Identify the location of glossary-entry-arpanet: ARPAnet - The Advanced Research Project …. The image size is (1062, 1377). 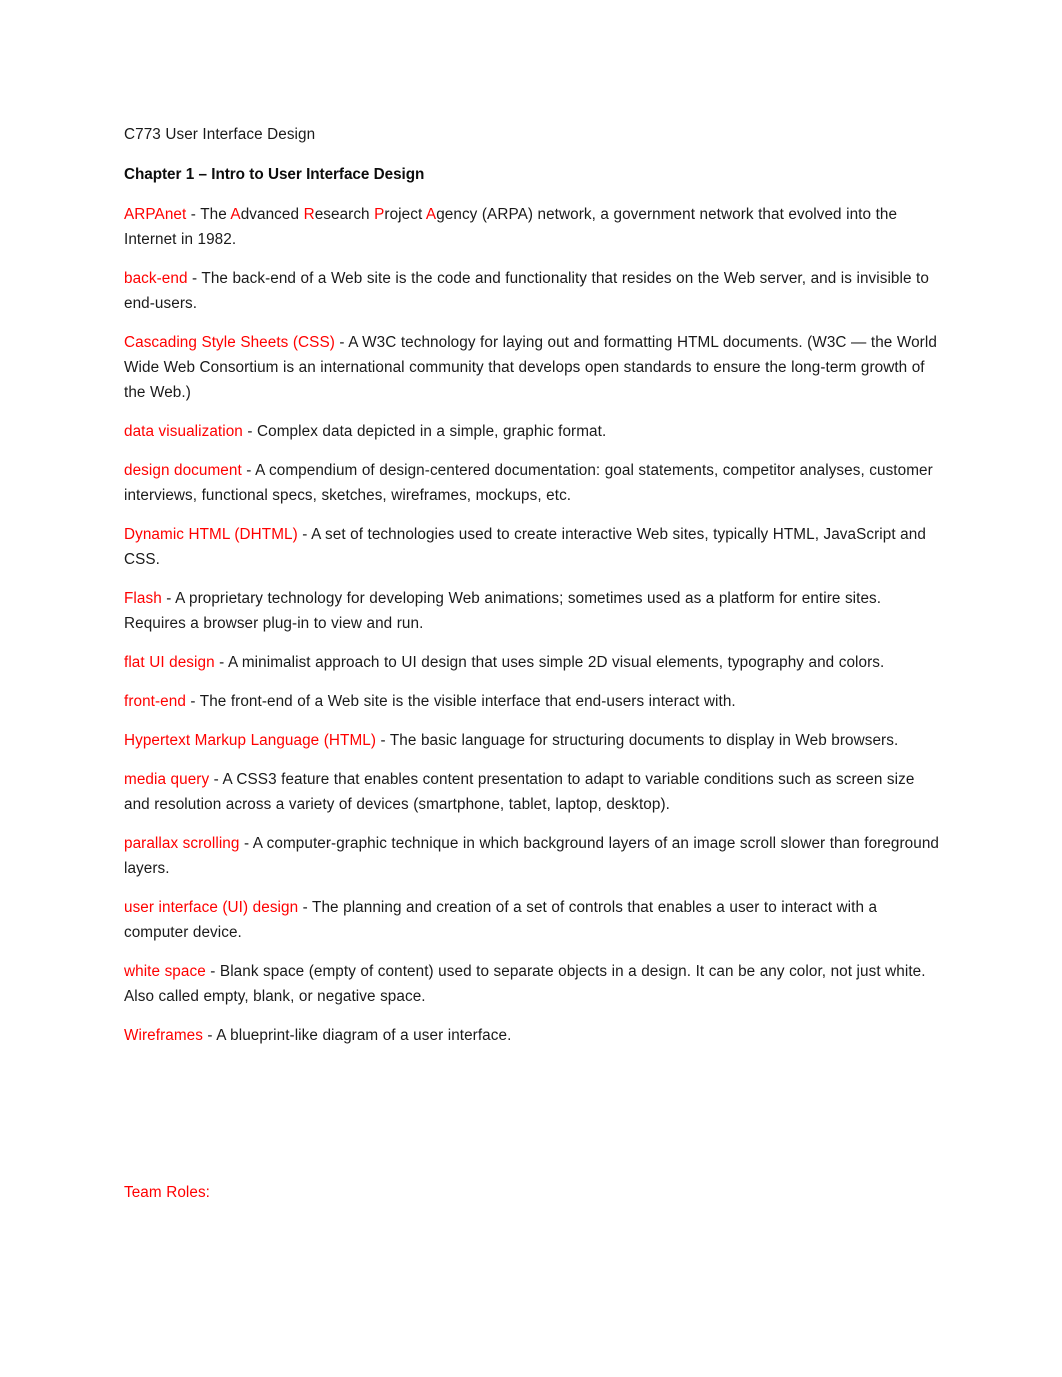
(533, 227).